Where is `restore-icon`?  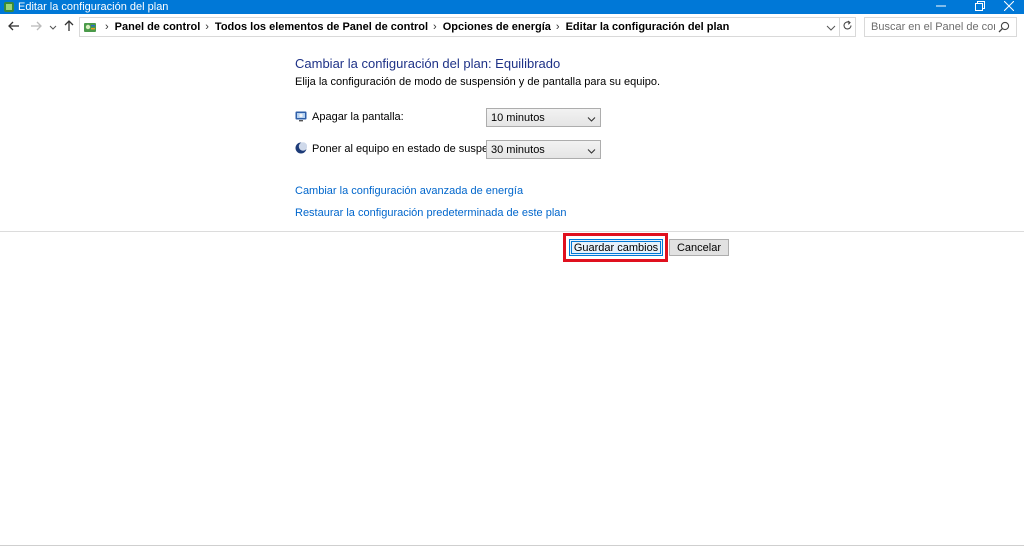 restore-icon is located at coordinates (980, 7).